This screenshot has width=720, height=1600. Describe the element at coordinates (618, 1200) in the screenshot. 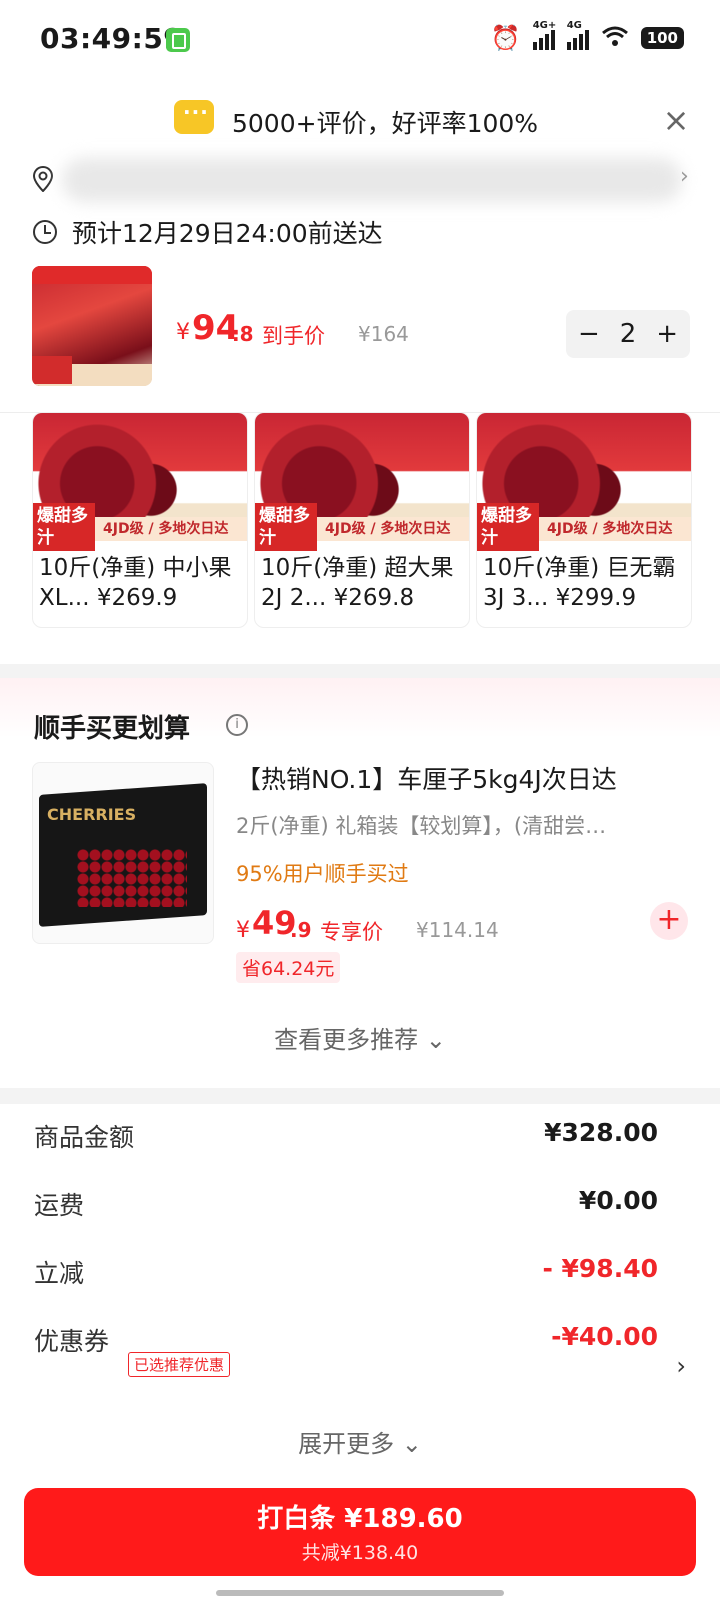

I see `shipping-value: ¥0.00` at that location.